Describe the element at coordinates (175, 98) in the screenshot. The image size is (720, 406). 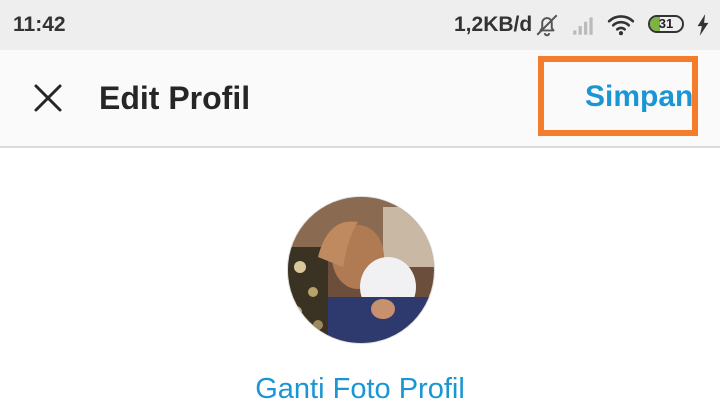
I see `page-title: Edit Profil` at that location.